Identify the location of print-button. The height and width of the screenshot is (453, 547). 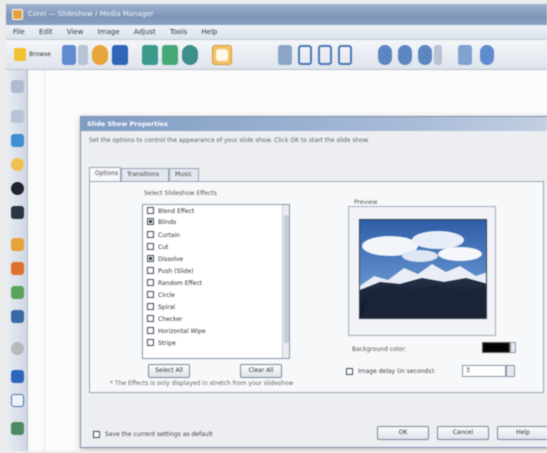
(170, 55).